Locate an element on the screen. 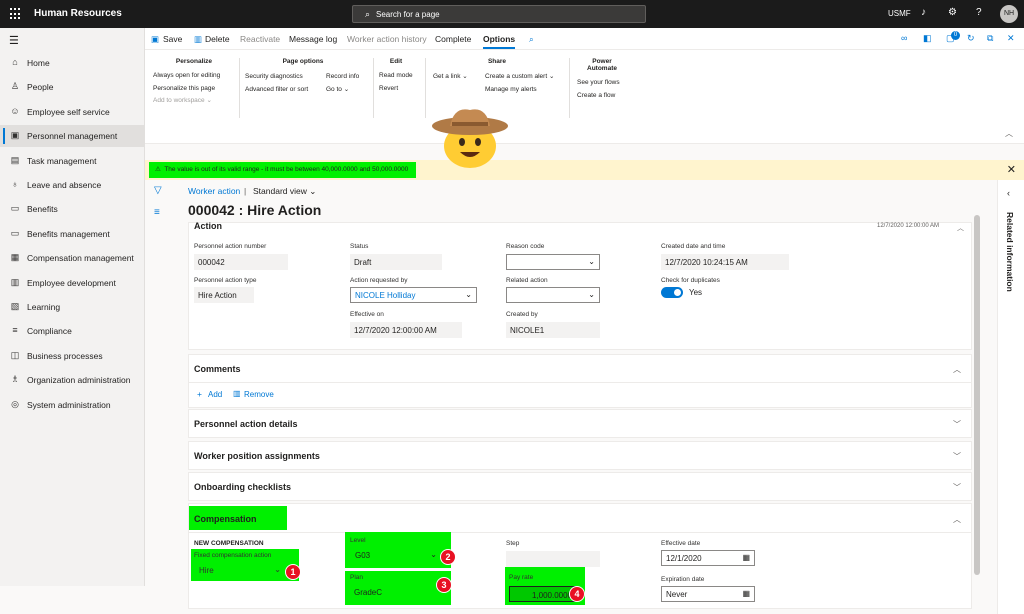 The width and height of the screenshot is (1024, 614). record-info-button: Record info is located at coordinates (342, 77).